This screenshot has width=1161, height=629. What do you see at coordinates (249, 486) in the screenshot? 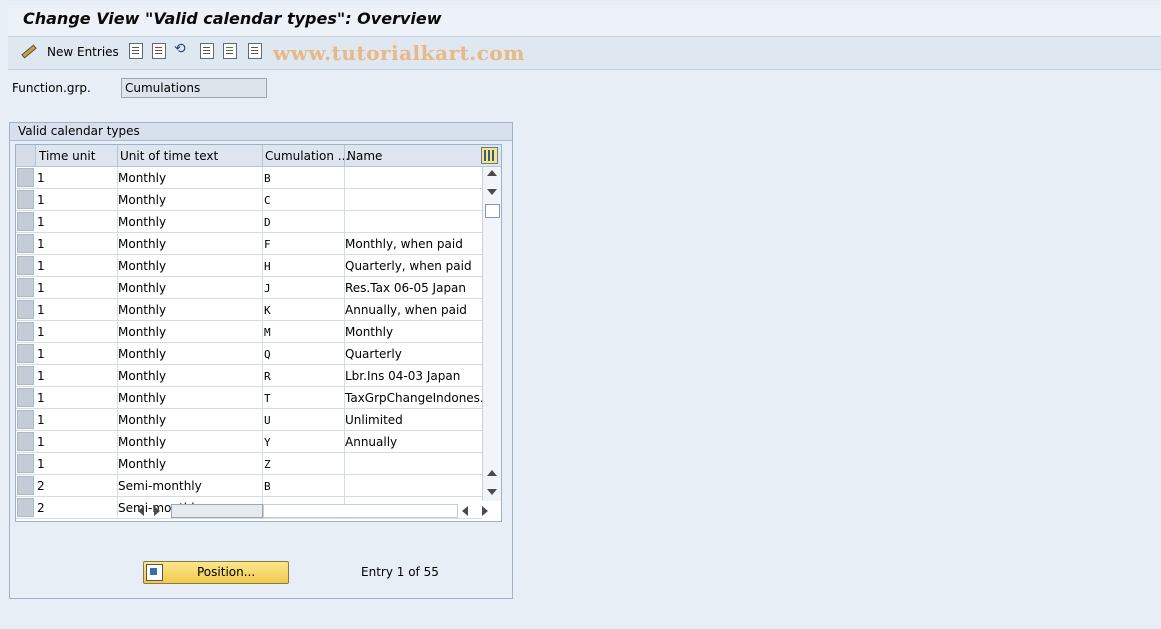
I see `table-row: 2 Semi-monthly B` at bounding box center [249, 486].